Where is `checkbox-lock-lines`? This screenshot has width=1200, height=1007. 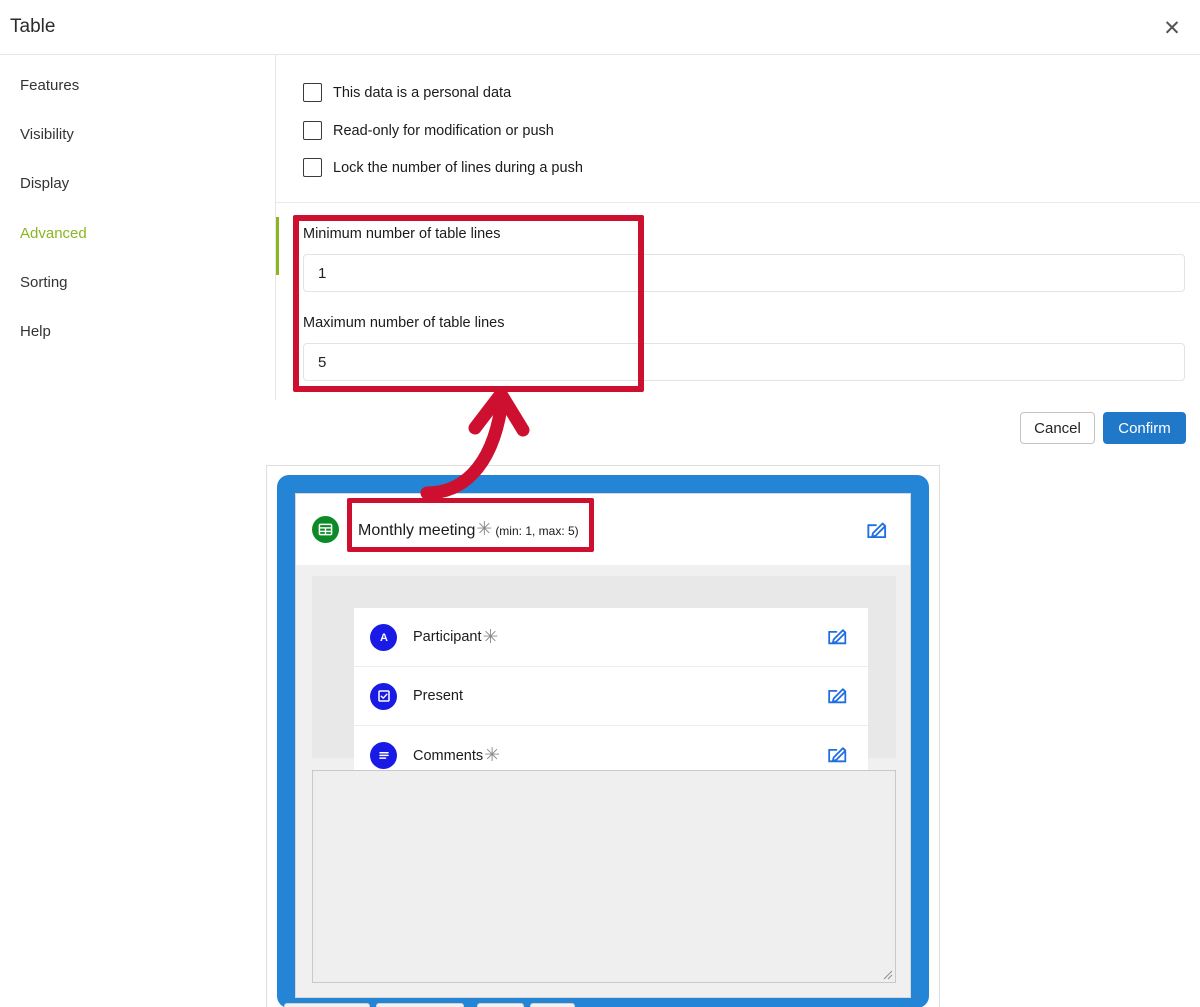
checkbox-lock-lines is located at coordinates (312, 167).